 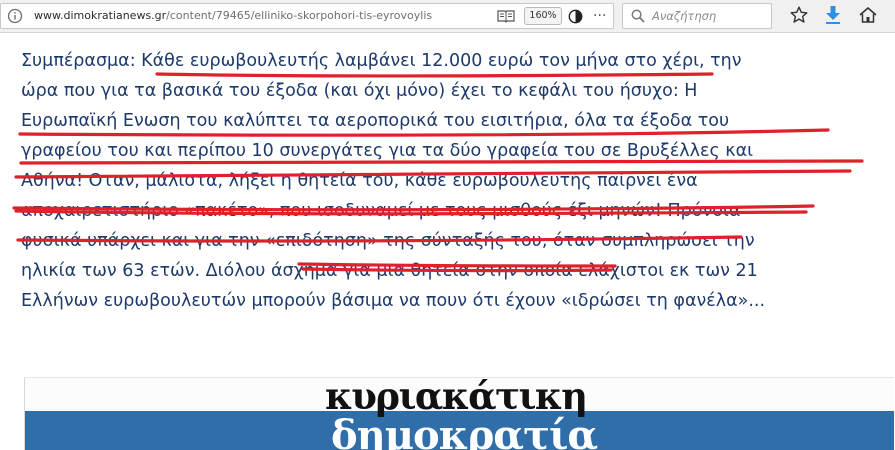 What do you see at coordinates (601, 16) in the screenshot?
I see `page-actions-icon: ···` at bounding box center [601, 16].